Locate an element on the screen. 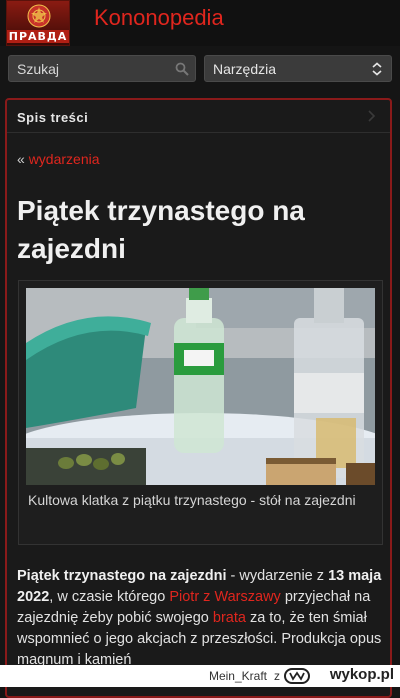 This screenshot has height=698, width=400. logo-text: ПРАВДА is located at coordinates (38, 36).